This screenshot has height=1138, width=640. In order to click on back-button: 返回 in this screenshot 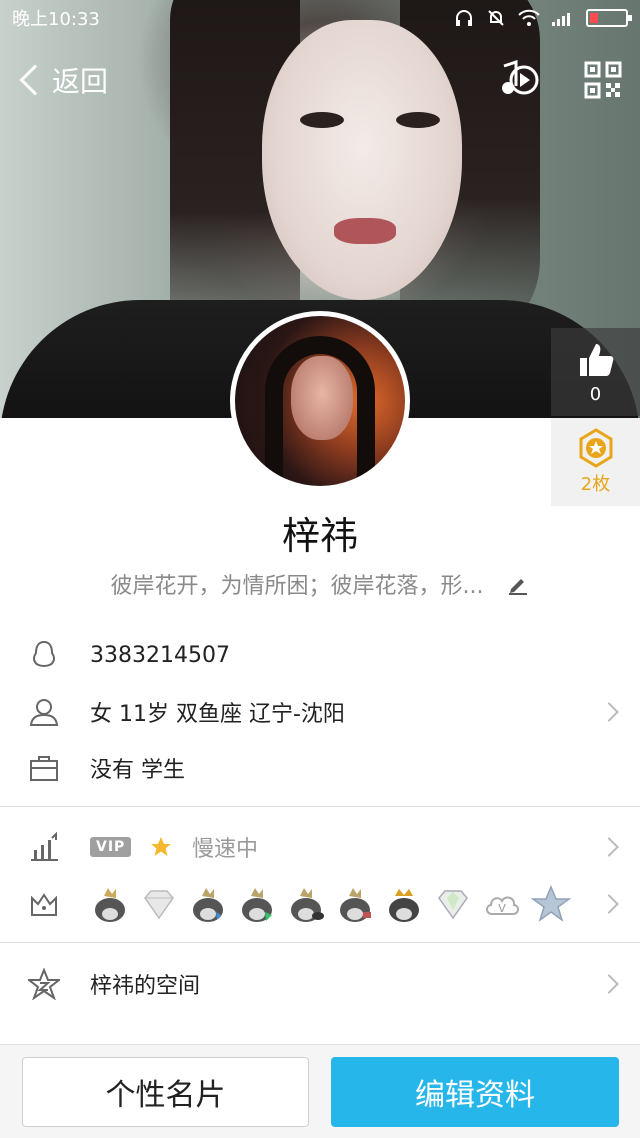, I will do `click(63, 80)`.